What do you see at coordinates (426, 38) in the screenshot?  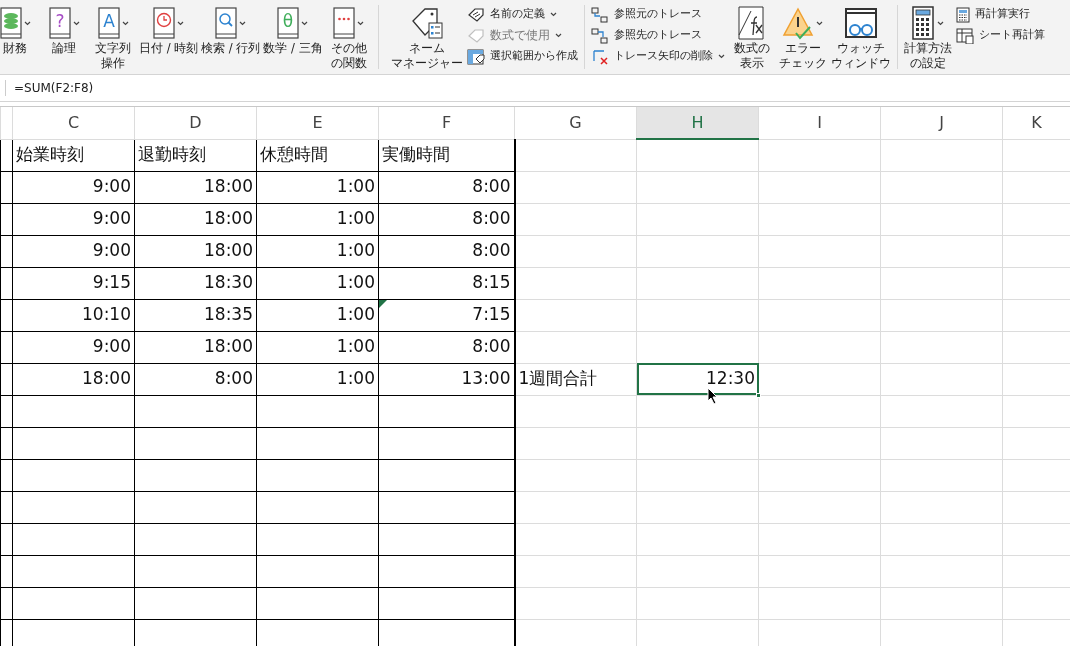 I see `ribbon-button: ネームマネージャー` at bounding box center [426, 38].